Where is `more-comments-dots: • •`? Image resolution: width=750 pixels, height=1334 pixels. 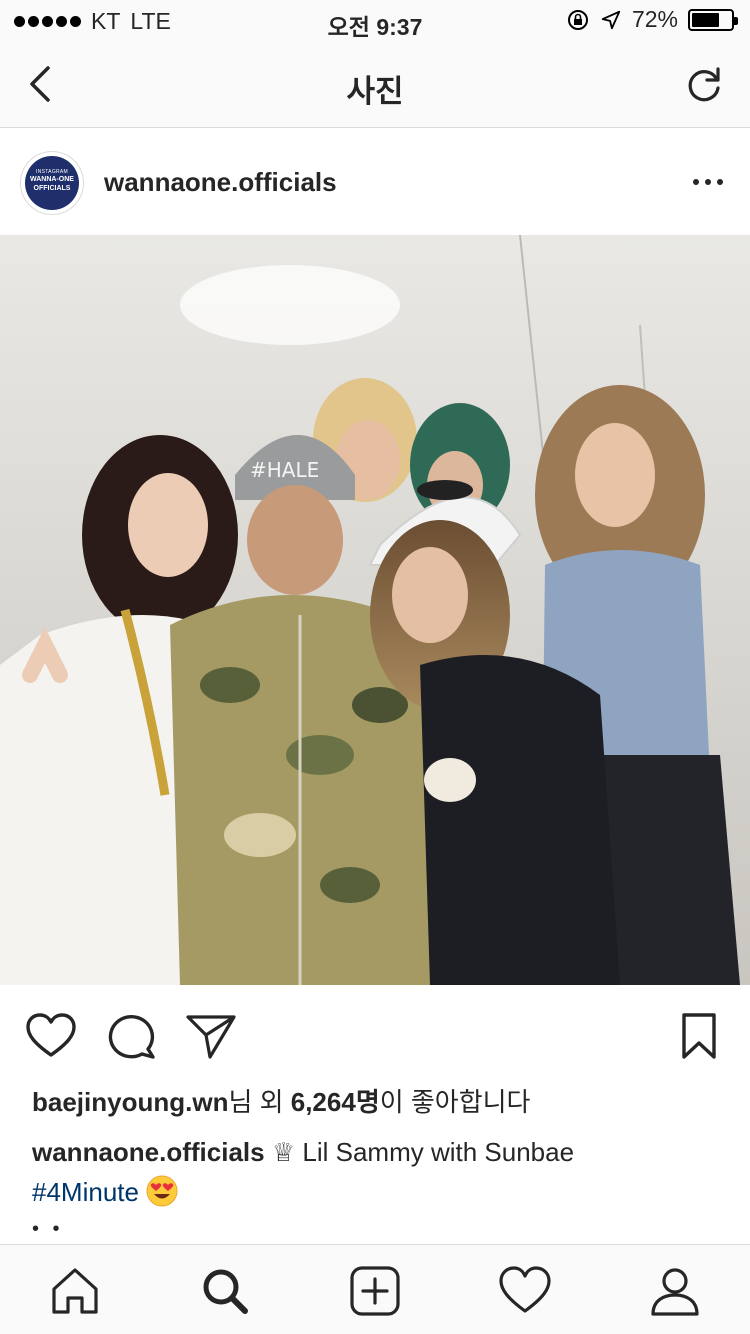 more-comments-dots: • • is located at coordinates (48, 1229).